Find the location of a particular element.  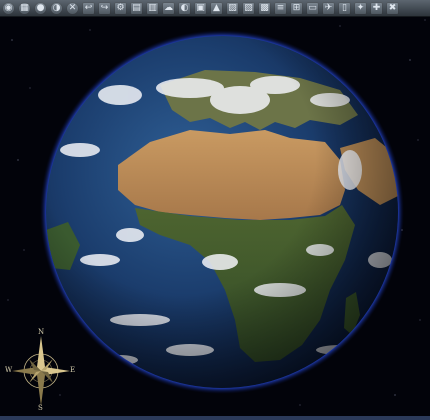

globe-view-button: ◉ is located at coordinates (8, 8).